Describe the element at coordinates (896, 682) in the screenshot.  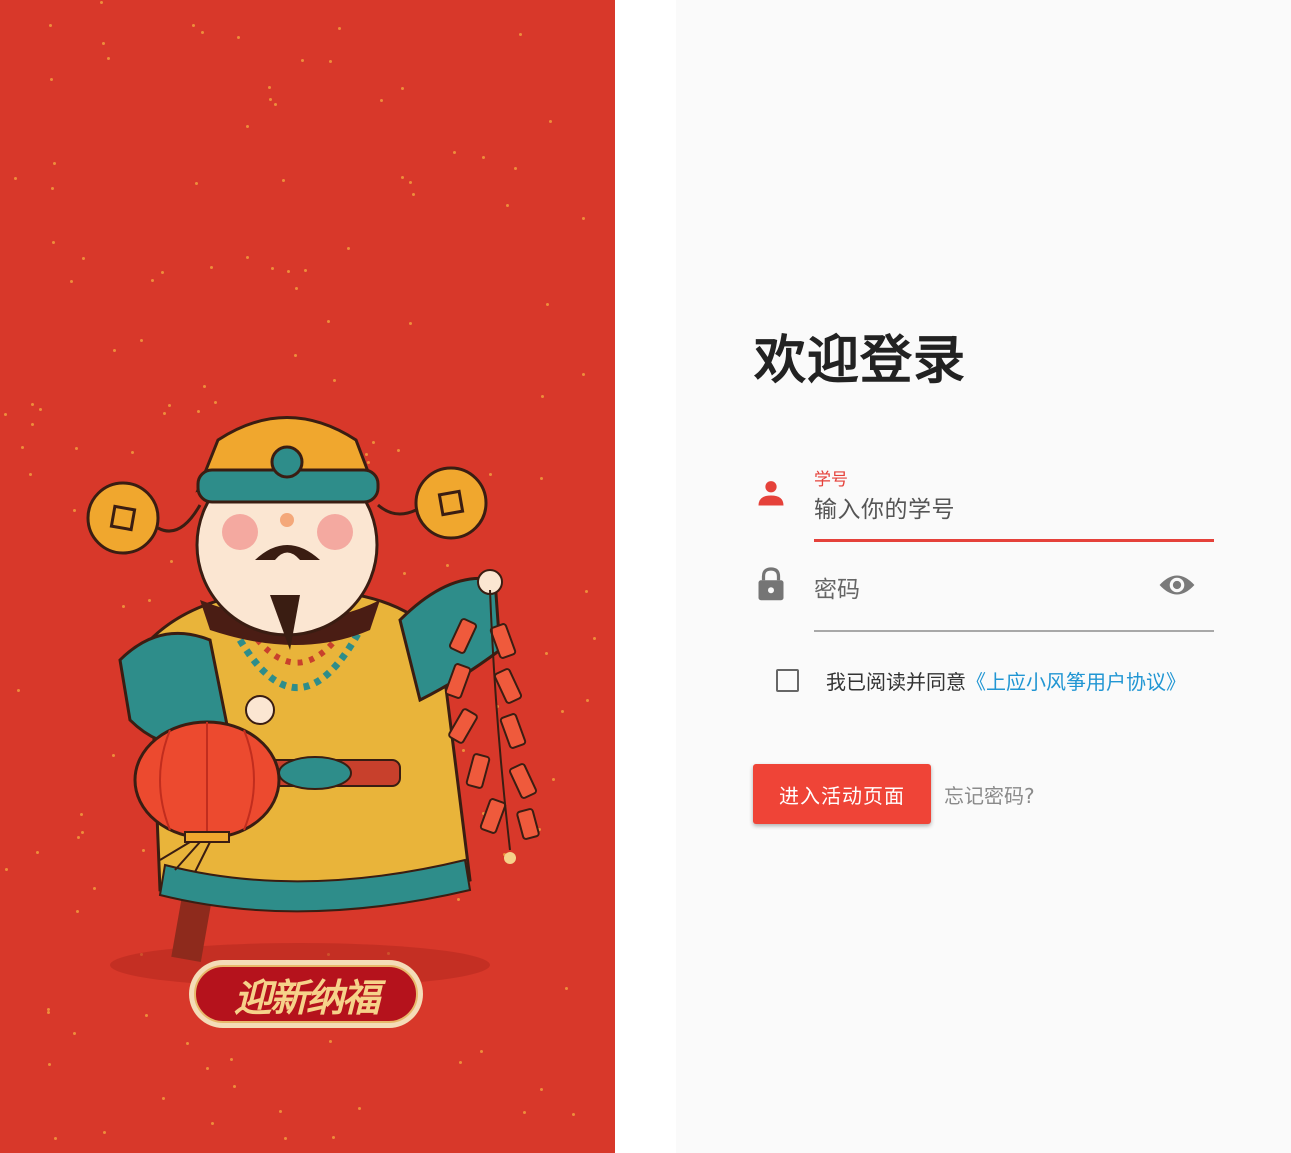
I see `agreement-text: 我已阅读并同意` at that location.